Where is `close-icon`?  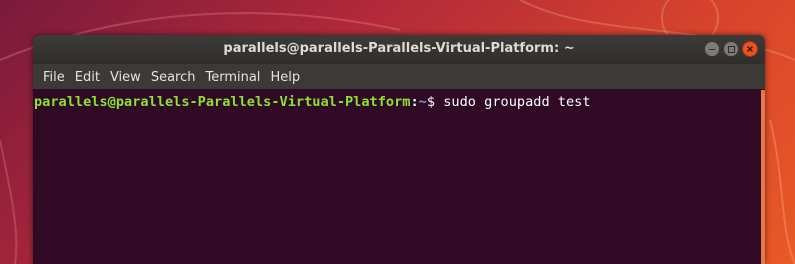
close-icon is located at coordinates (750, 49).